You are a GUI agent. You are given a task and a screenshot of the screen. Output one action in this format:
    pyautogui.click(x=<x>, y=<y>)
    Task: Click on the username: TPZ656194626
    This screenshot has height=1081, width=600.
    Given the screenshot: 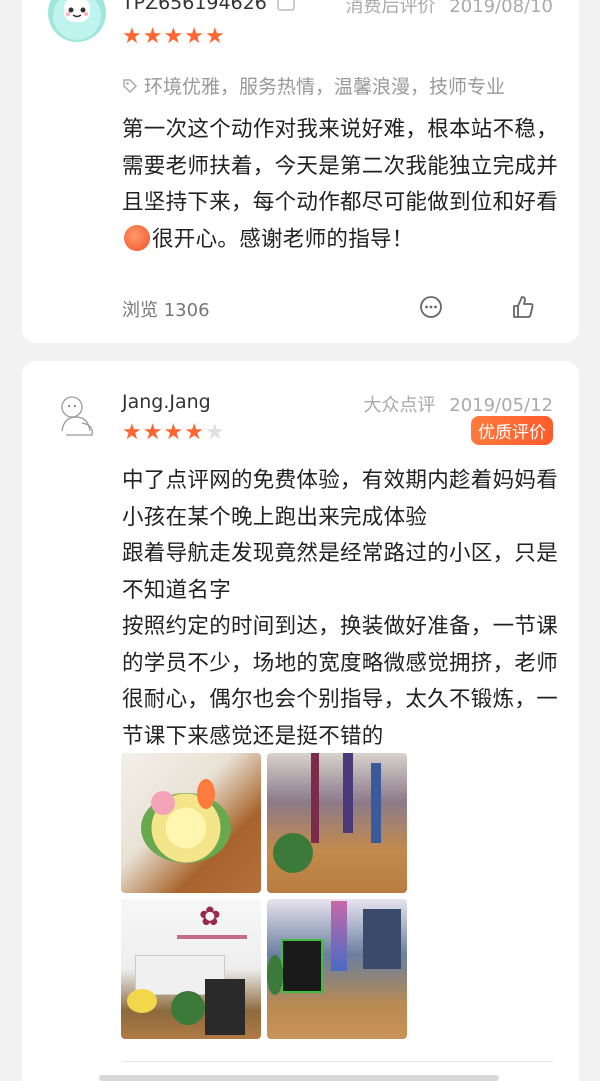 What is the action you would take?
    pyautogui.click(x=208, y=7)
    